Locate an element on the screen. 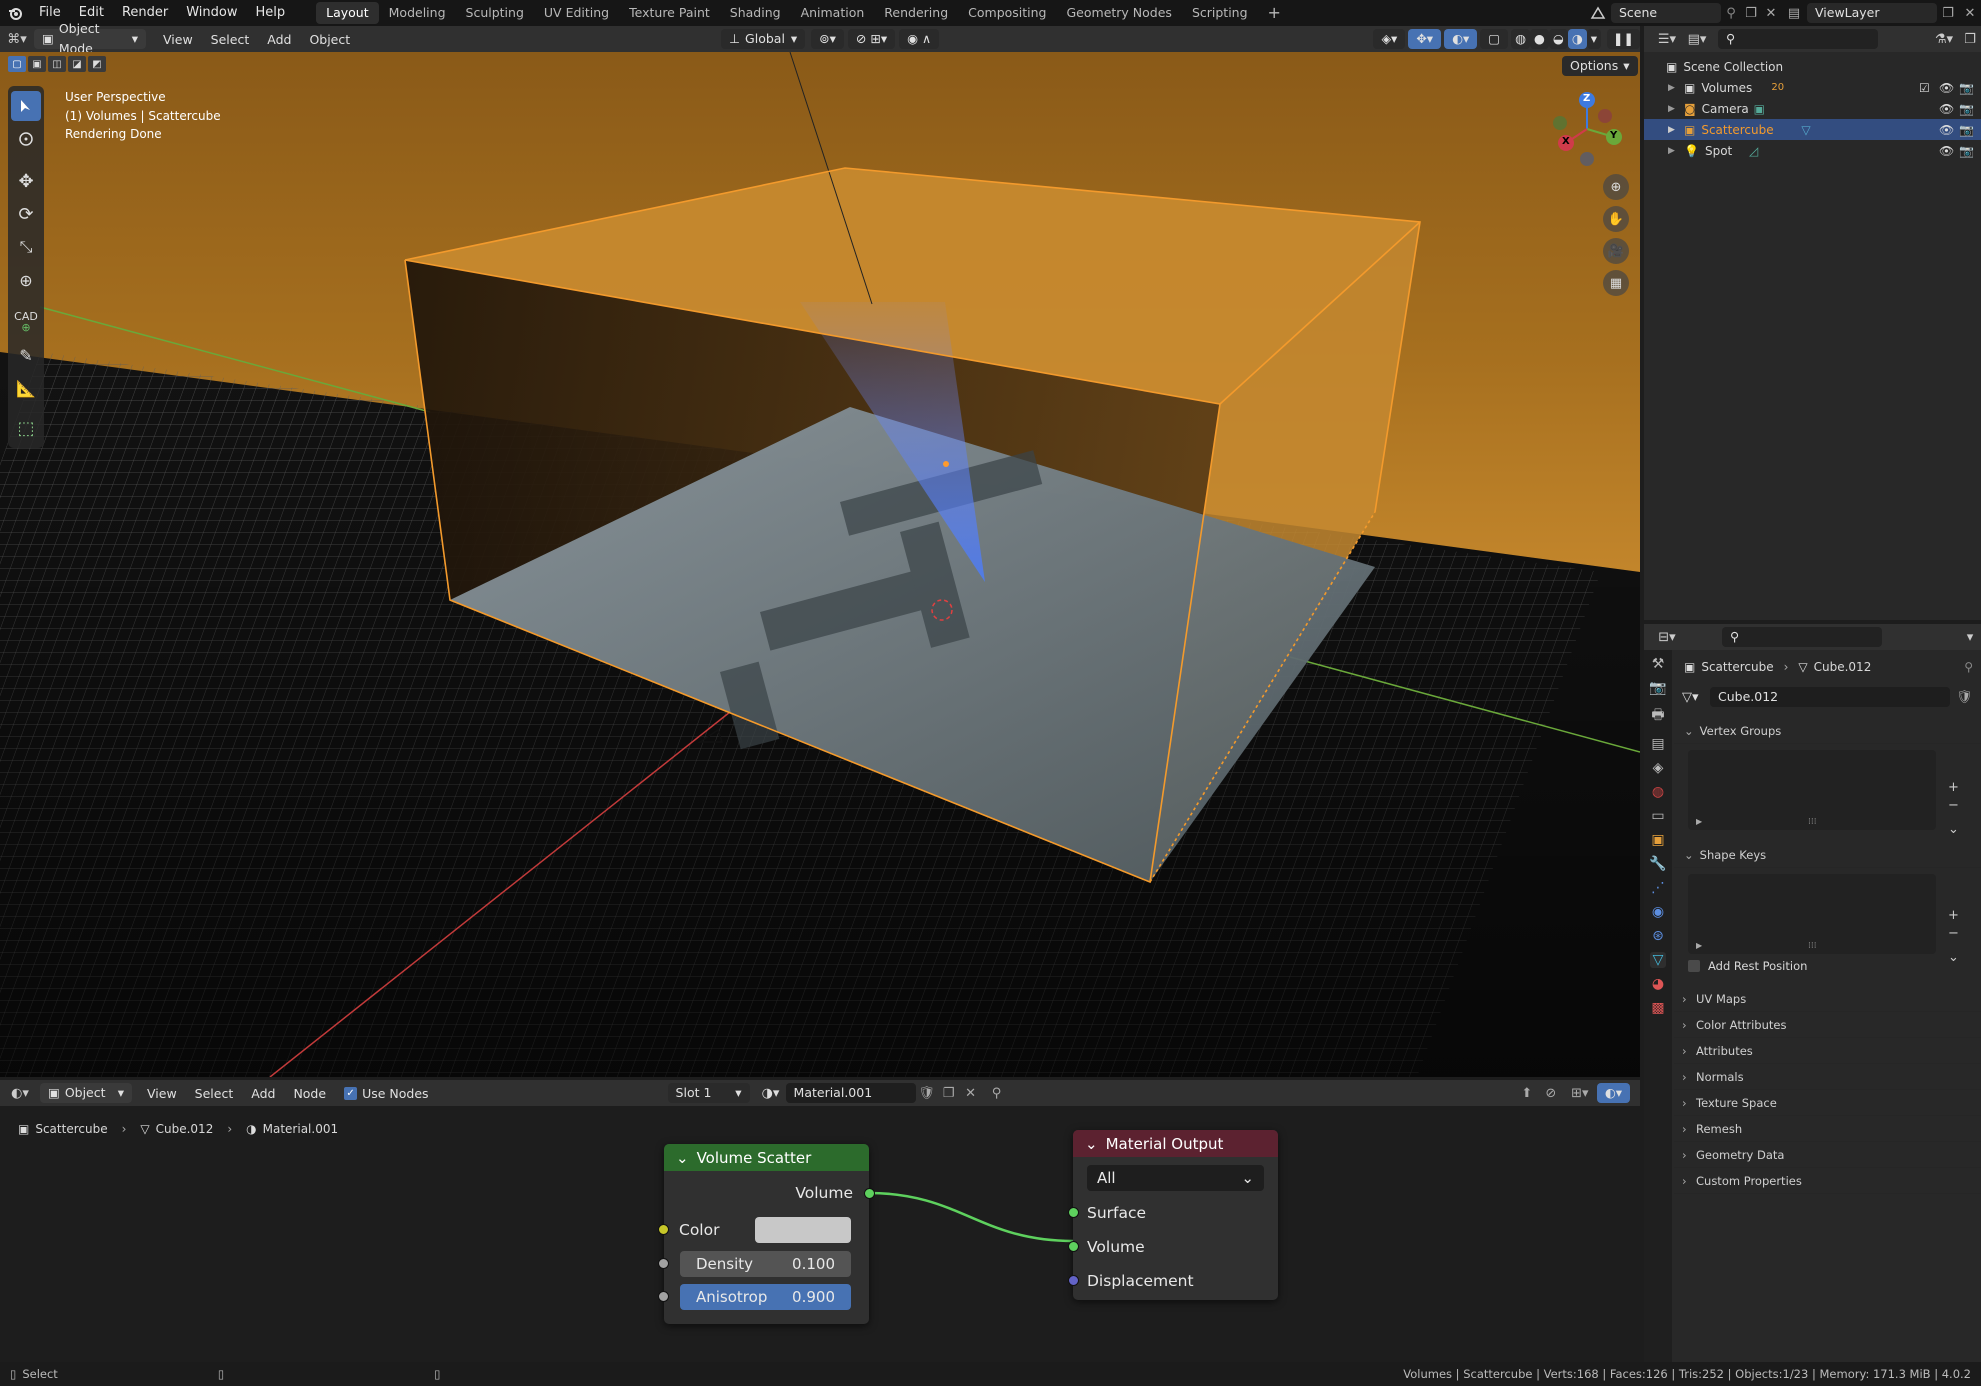 This screenshot has width=1981, height=1386. viewport-menu-select: Select is located at coordinates (230, 39).